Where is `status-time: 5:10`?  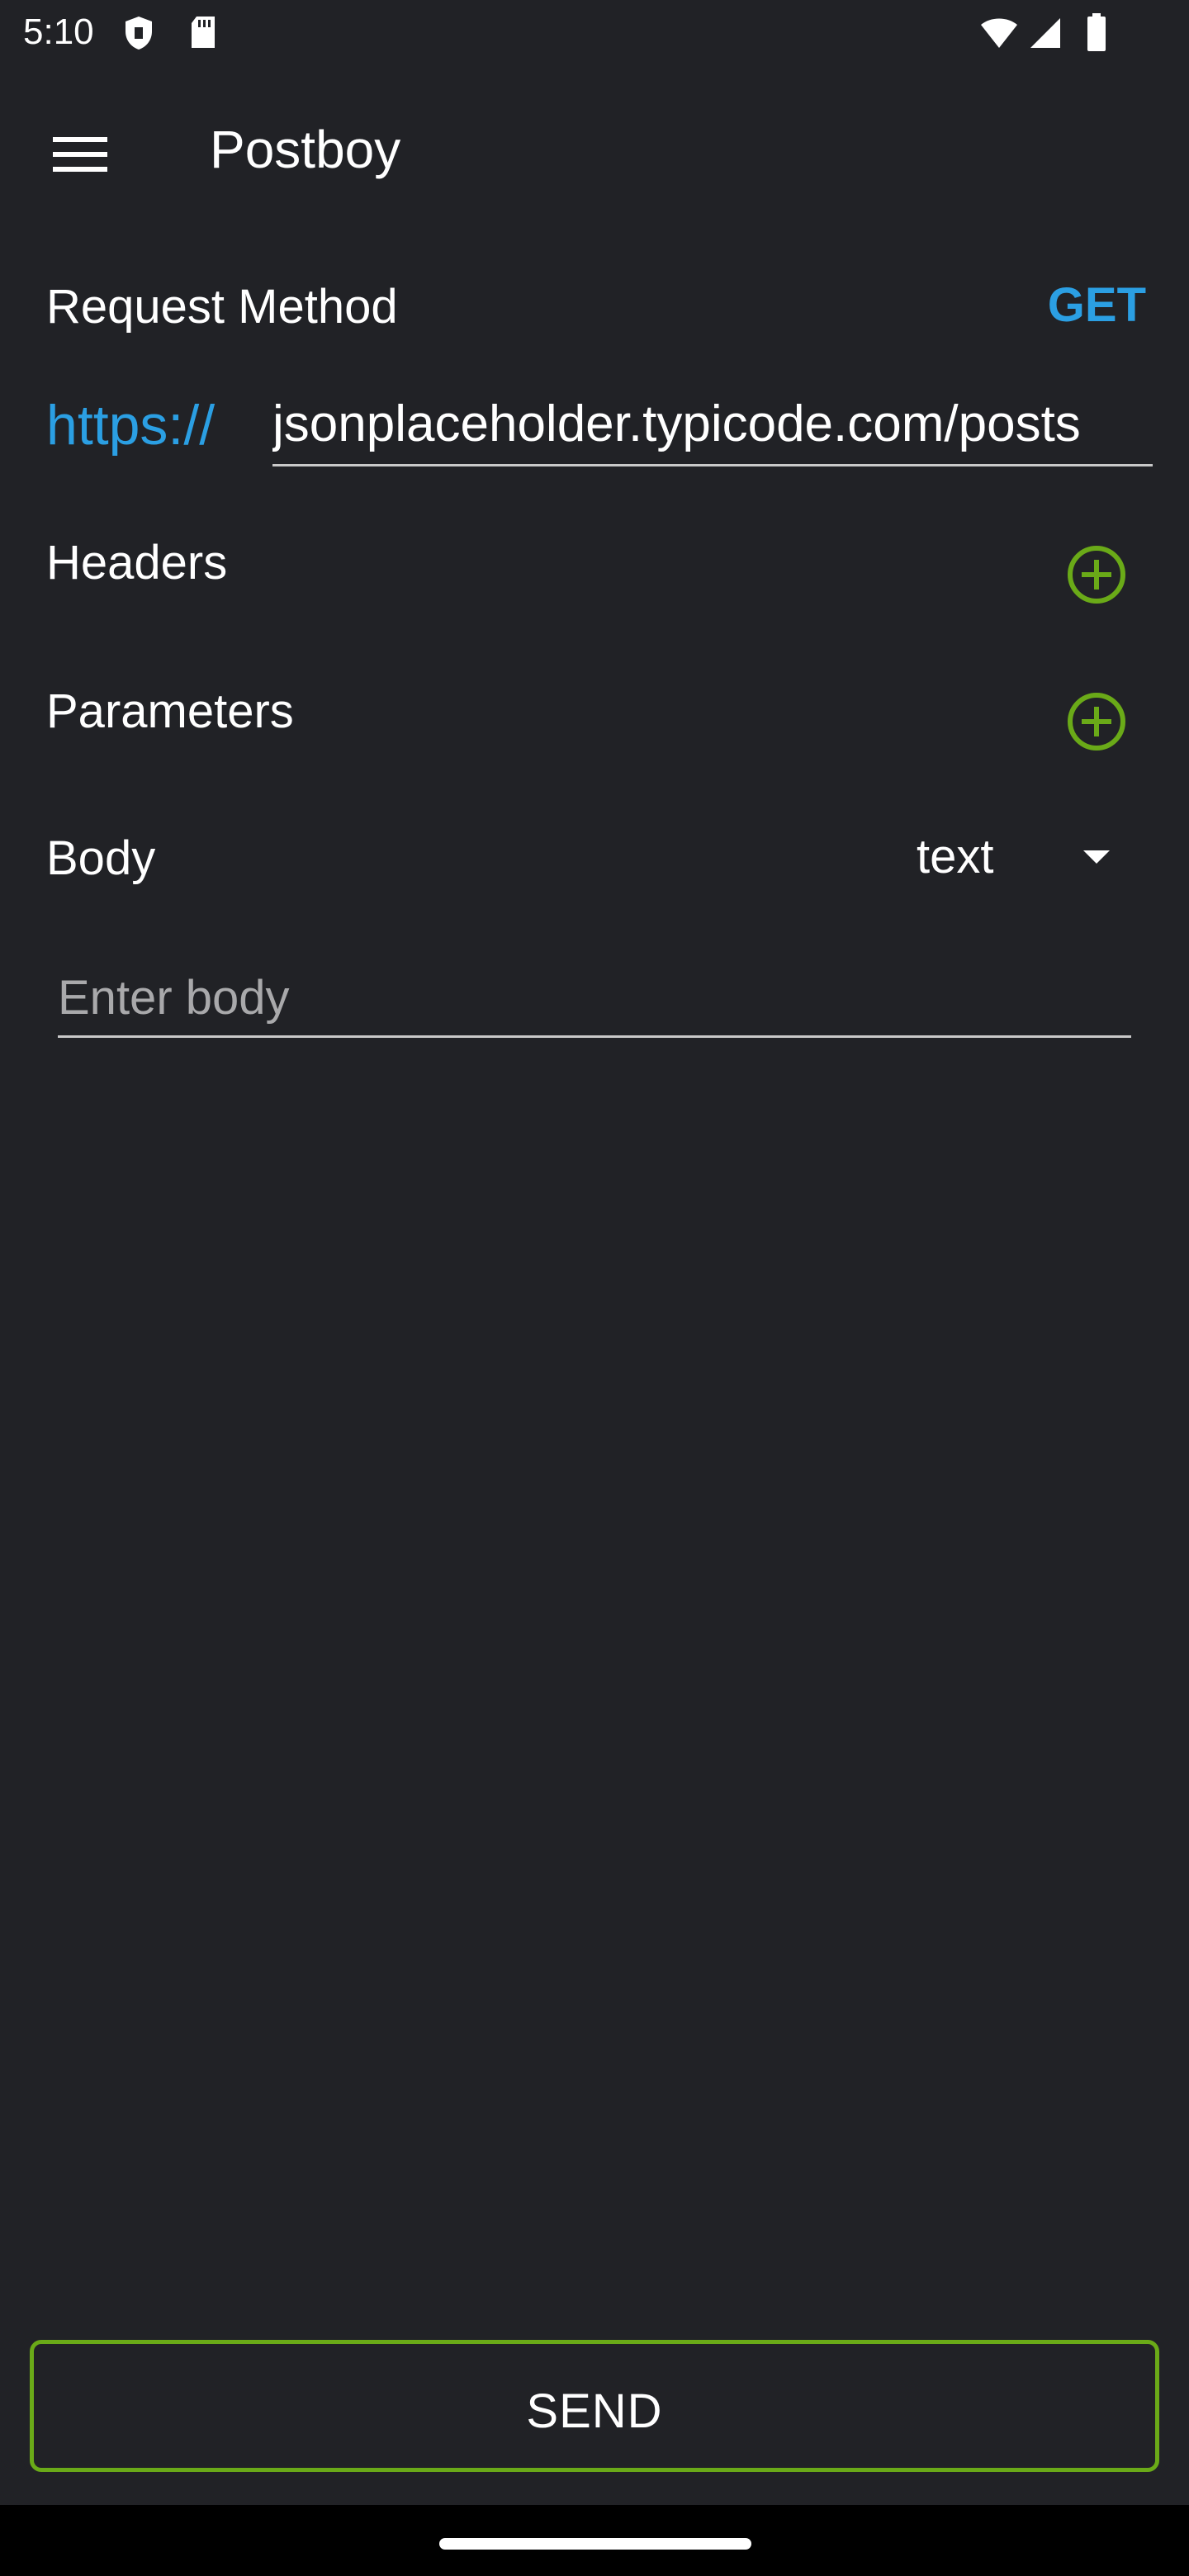
status-time: 5:10 is located at coordinates (58, 32).